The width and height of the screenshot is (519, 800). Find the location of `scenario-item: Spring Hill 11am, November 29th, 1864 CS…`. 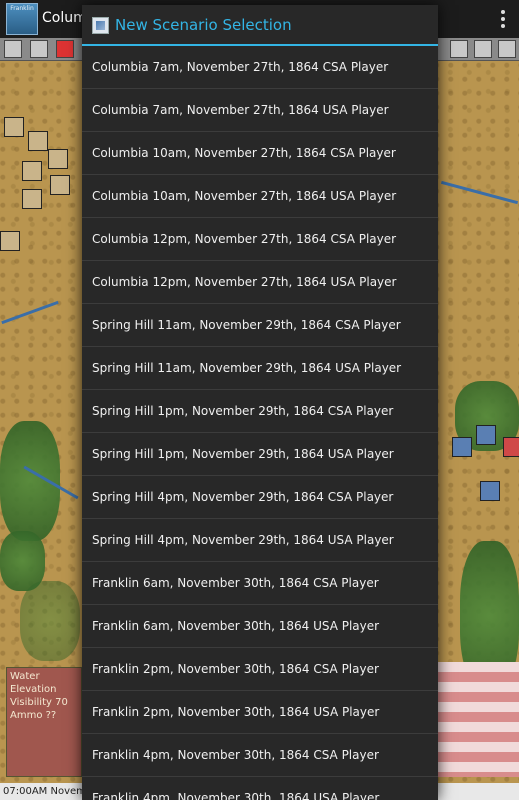

scenario-item: Spring Hill 11am, November 29th, 1864 CS… is located at coordinates (260, 325).